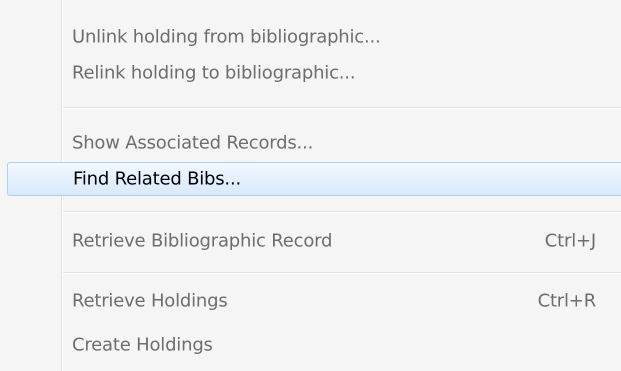 This screenshot has height=371, width=621. Describe the element at coordinates (142, 345) in the screenshot. I see `menu-item-label: Create Holdings` at that location.